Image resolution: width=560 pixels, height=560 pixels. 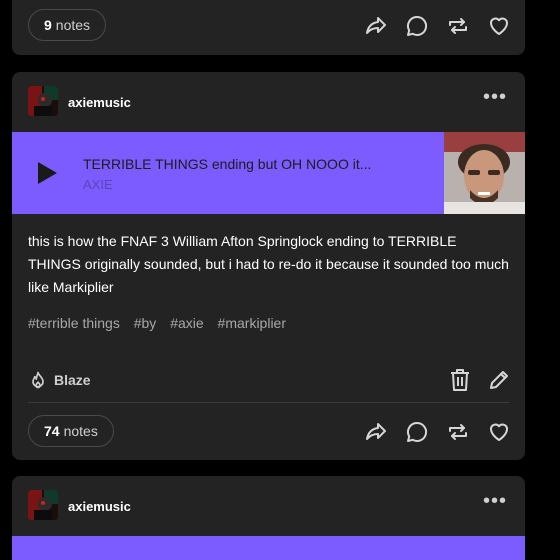 I want to click on tag-list: #terrible things #by #axie #markiplier, so click(x=268, y=315).